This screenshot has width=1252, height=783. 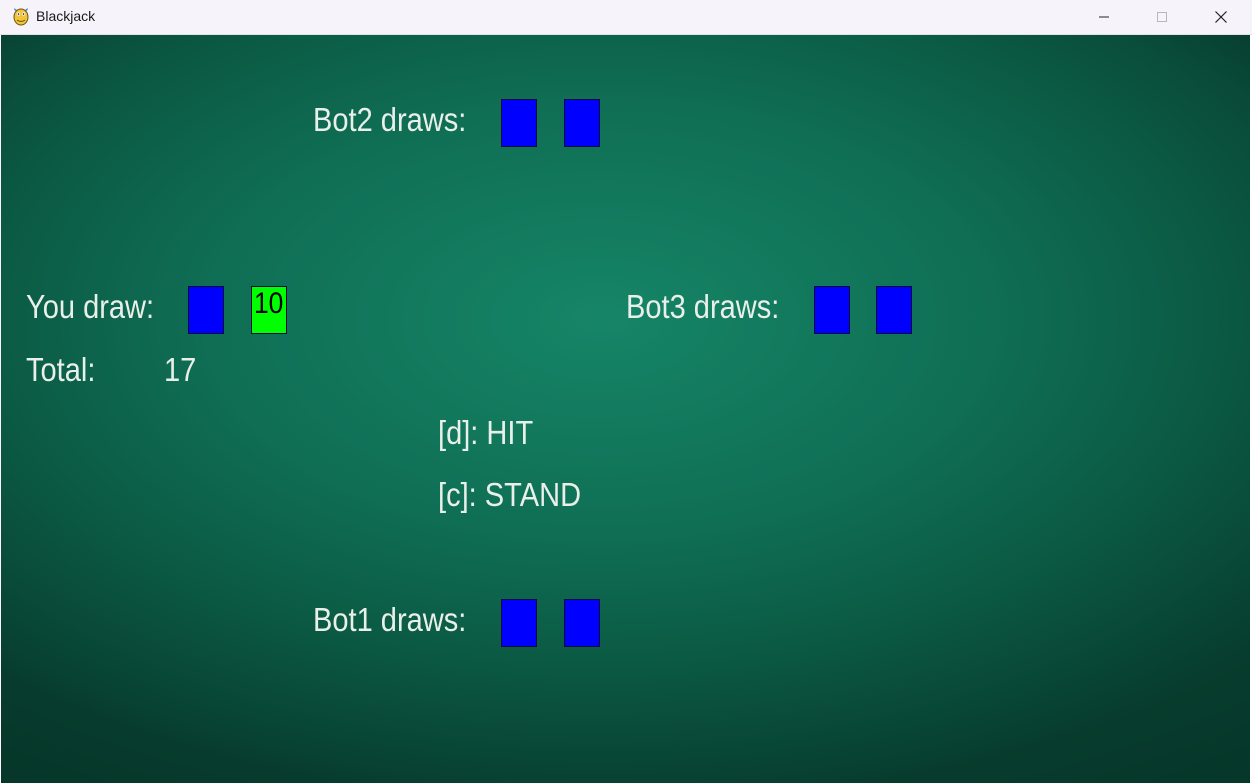 I want to click on stand-instruction: [c]: STAND, so click(x=510, y=494).